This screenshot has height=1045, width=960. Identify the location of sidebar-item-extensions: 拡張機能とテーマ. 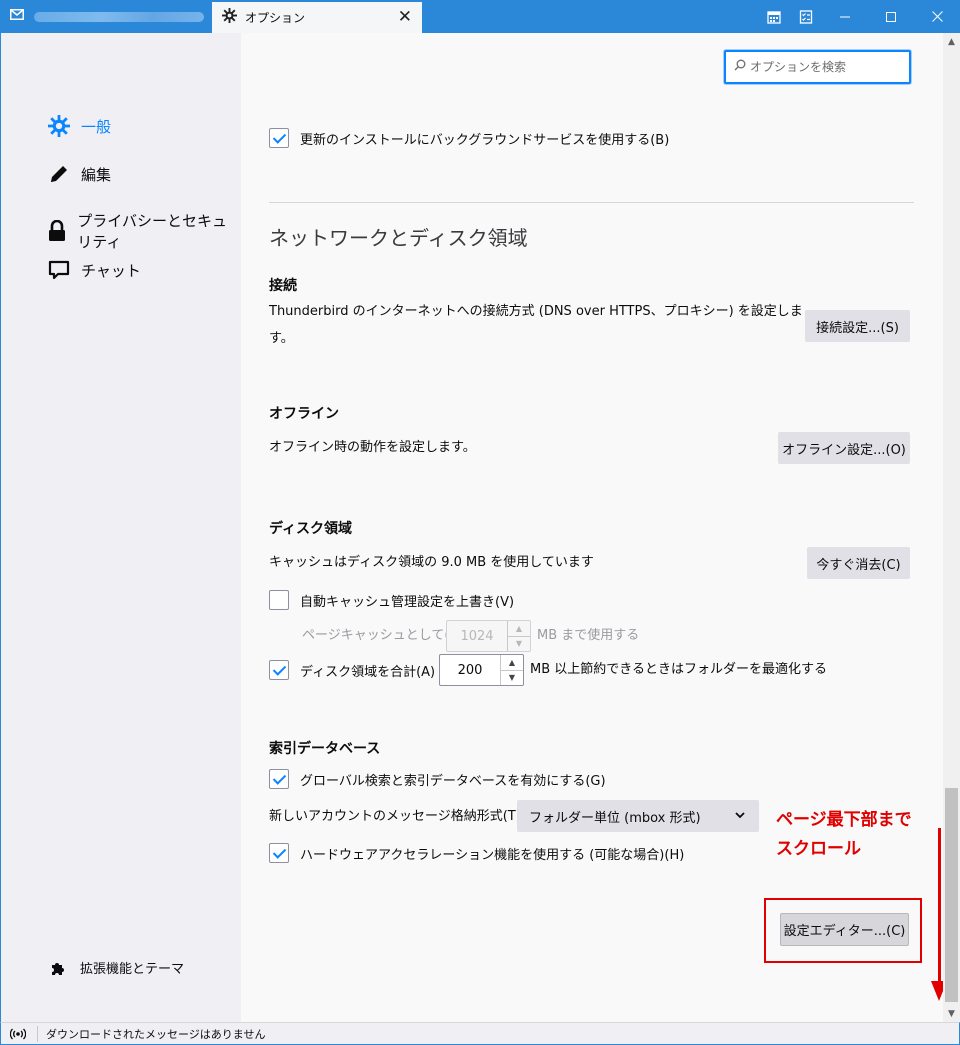
(116, 967).